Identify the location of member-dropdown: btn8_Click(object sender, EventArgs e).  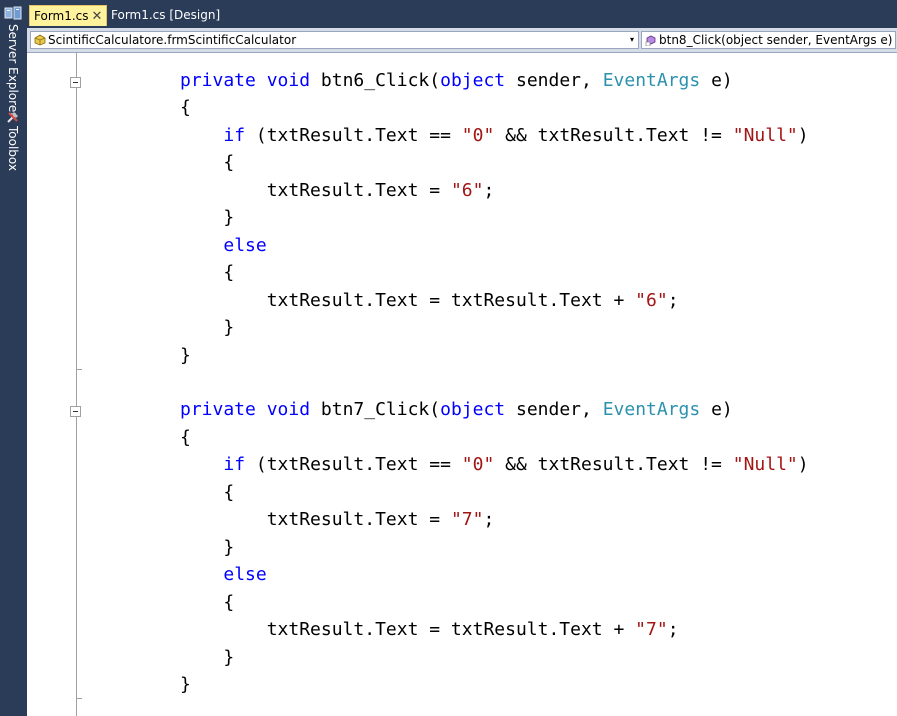
(768, 40).